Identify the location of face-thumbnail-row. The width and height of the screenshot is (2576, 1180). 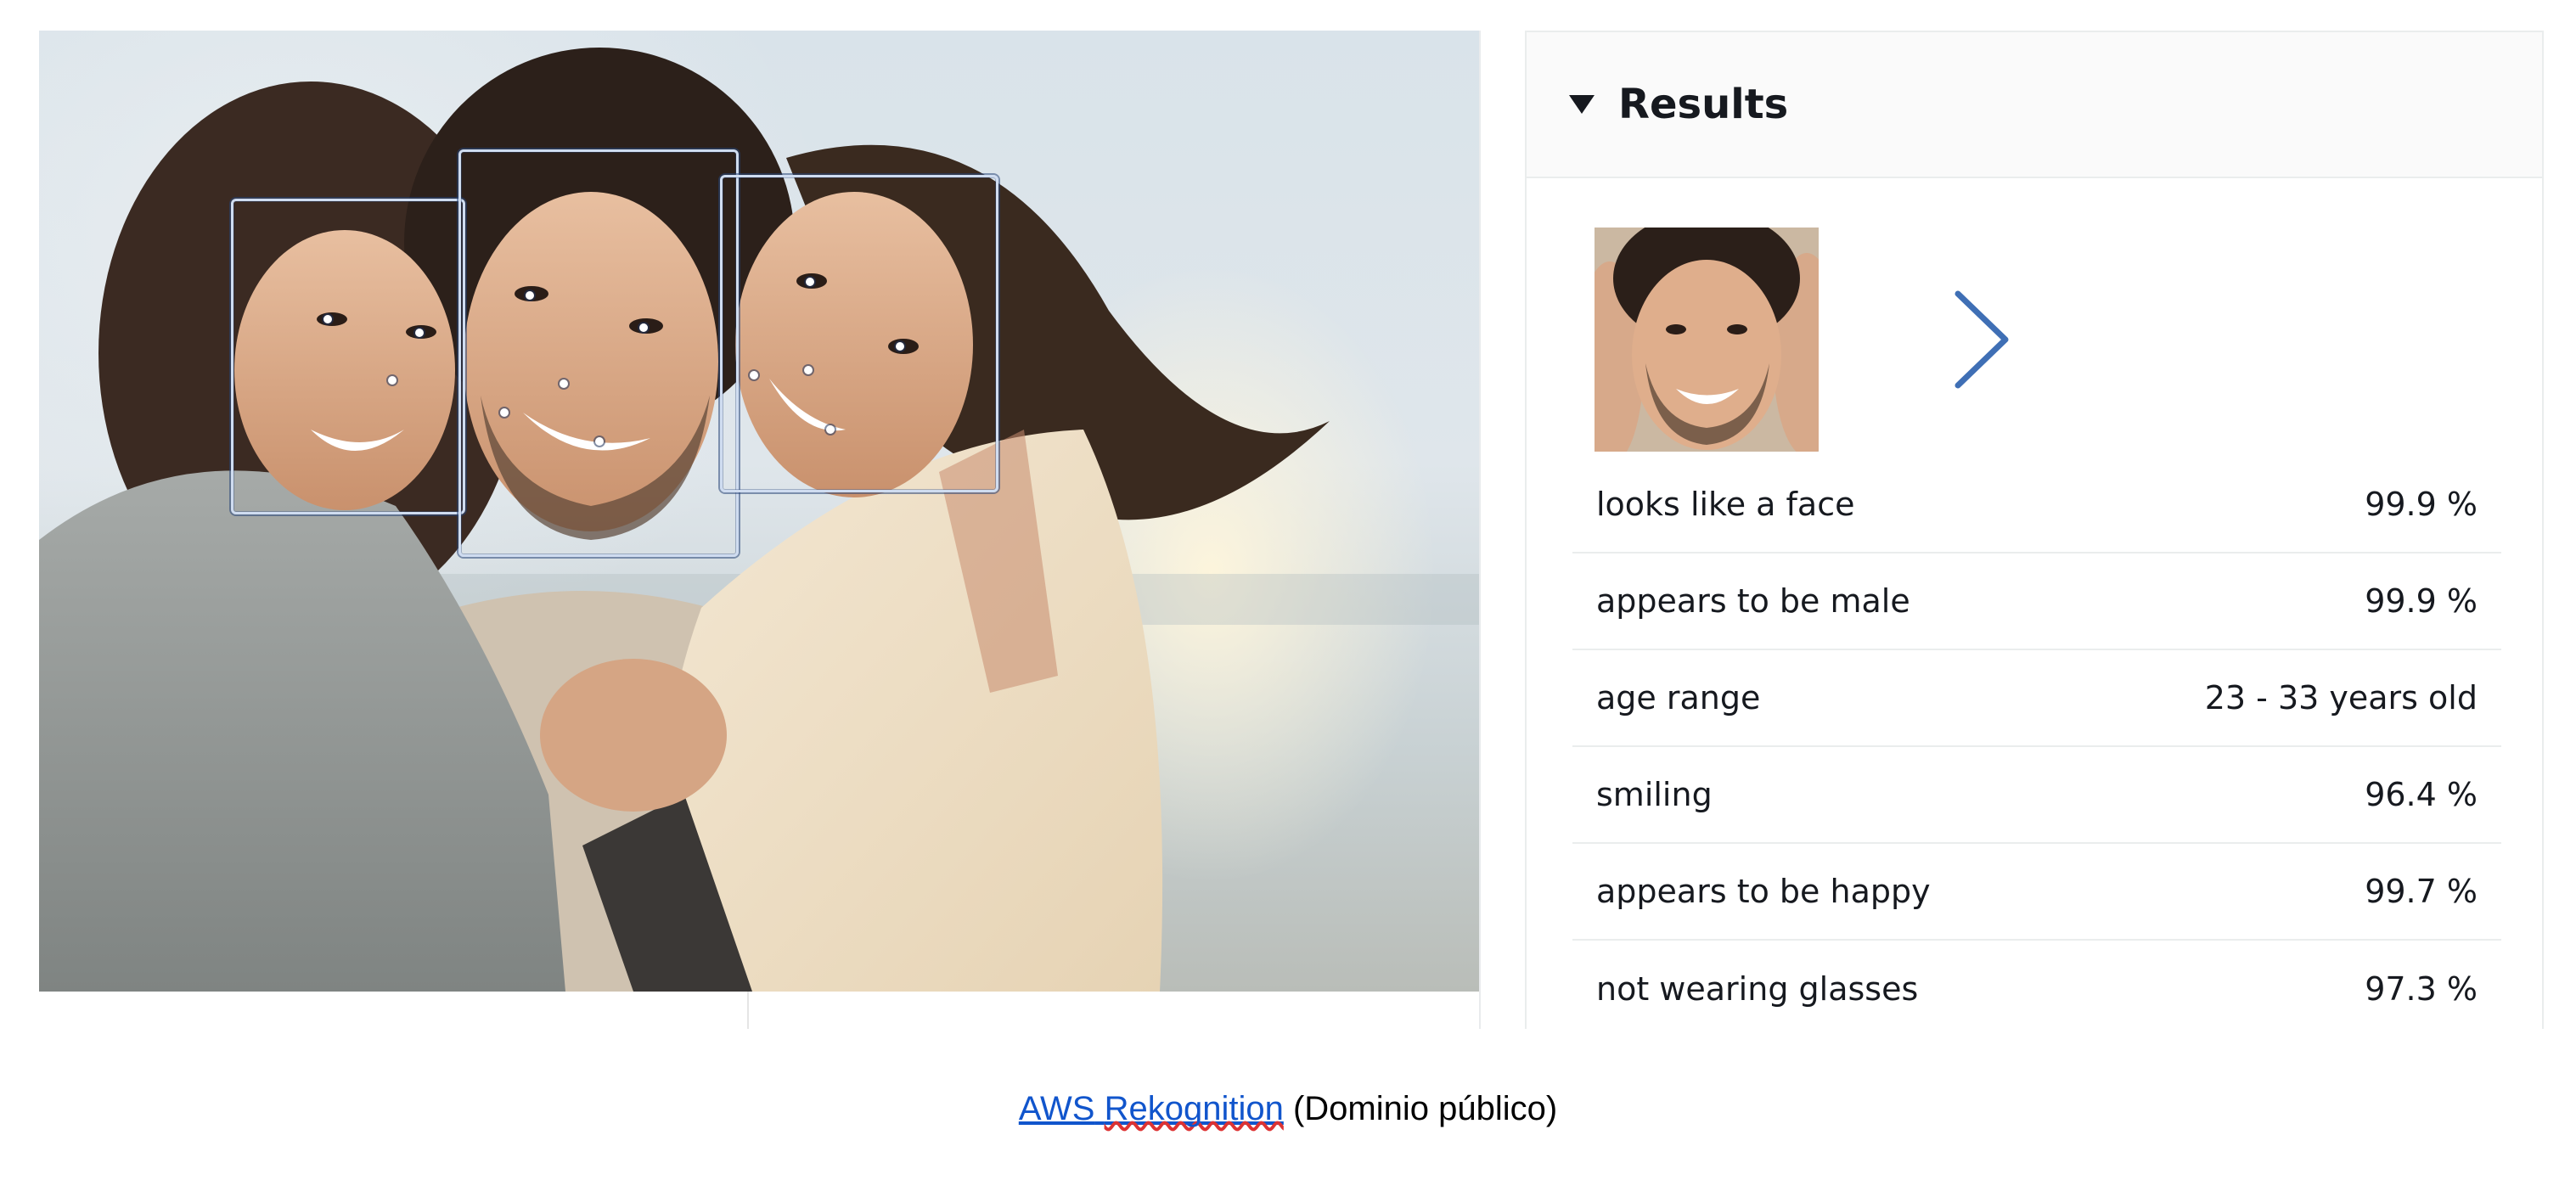
(2044, 340).